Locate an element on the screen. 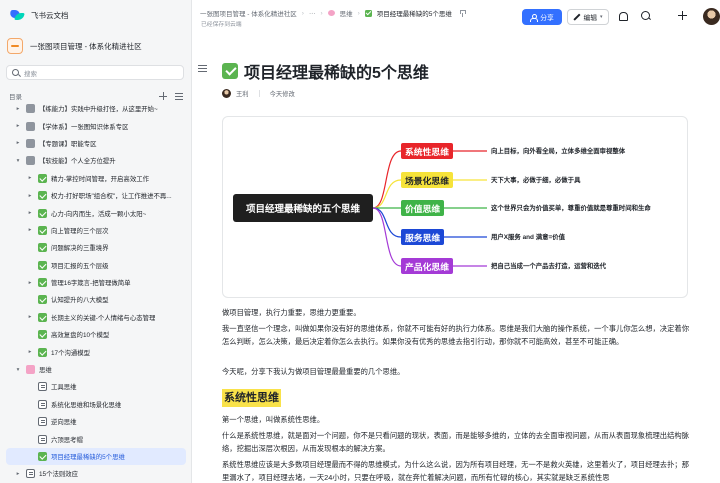 The height and width of the screenshot is (483, 720). workspace-logo-icon is located at coordinates (15, 46).